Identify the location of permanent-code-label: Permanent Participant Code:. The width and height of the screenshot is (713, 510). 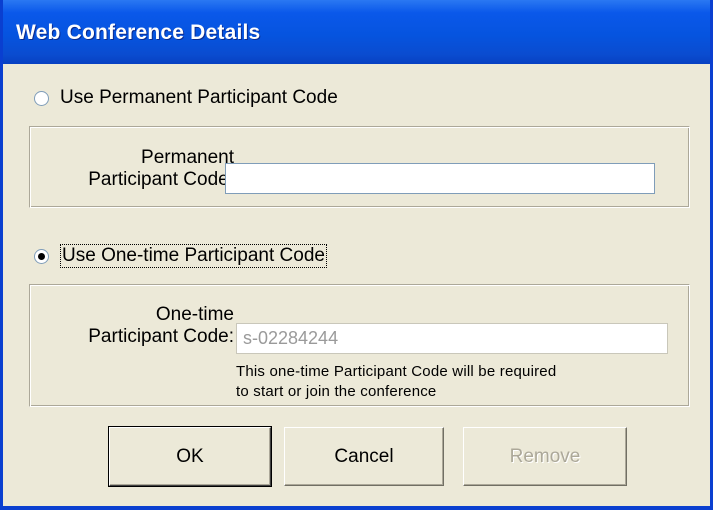
(157, 169).